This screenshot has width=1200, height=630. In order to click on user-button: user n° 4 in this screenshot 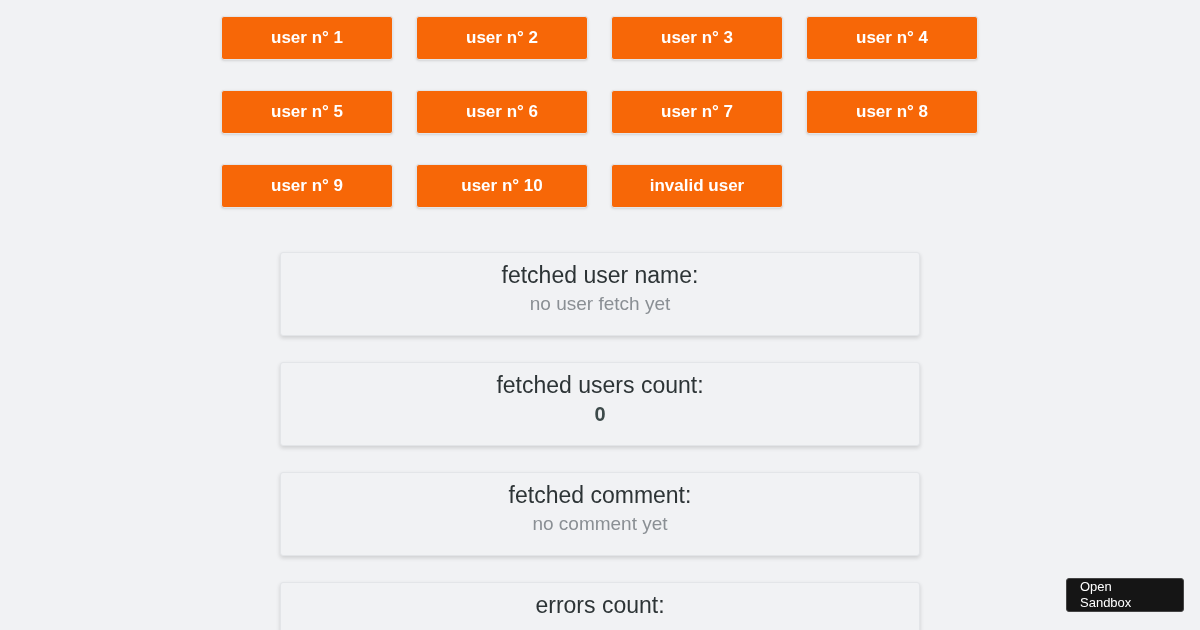, I will do `click(892, 38)`.